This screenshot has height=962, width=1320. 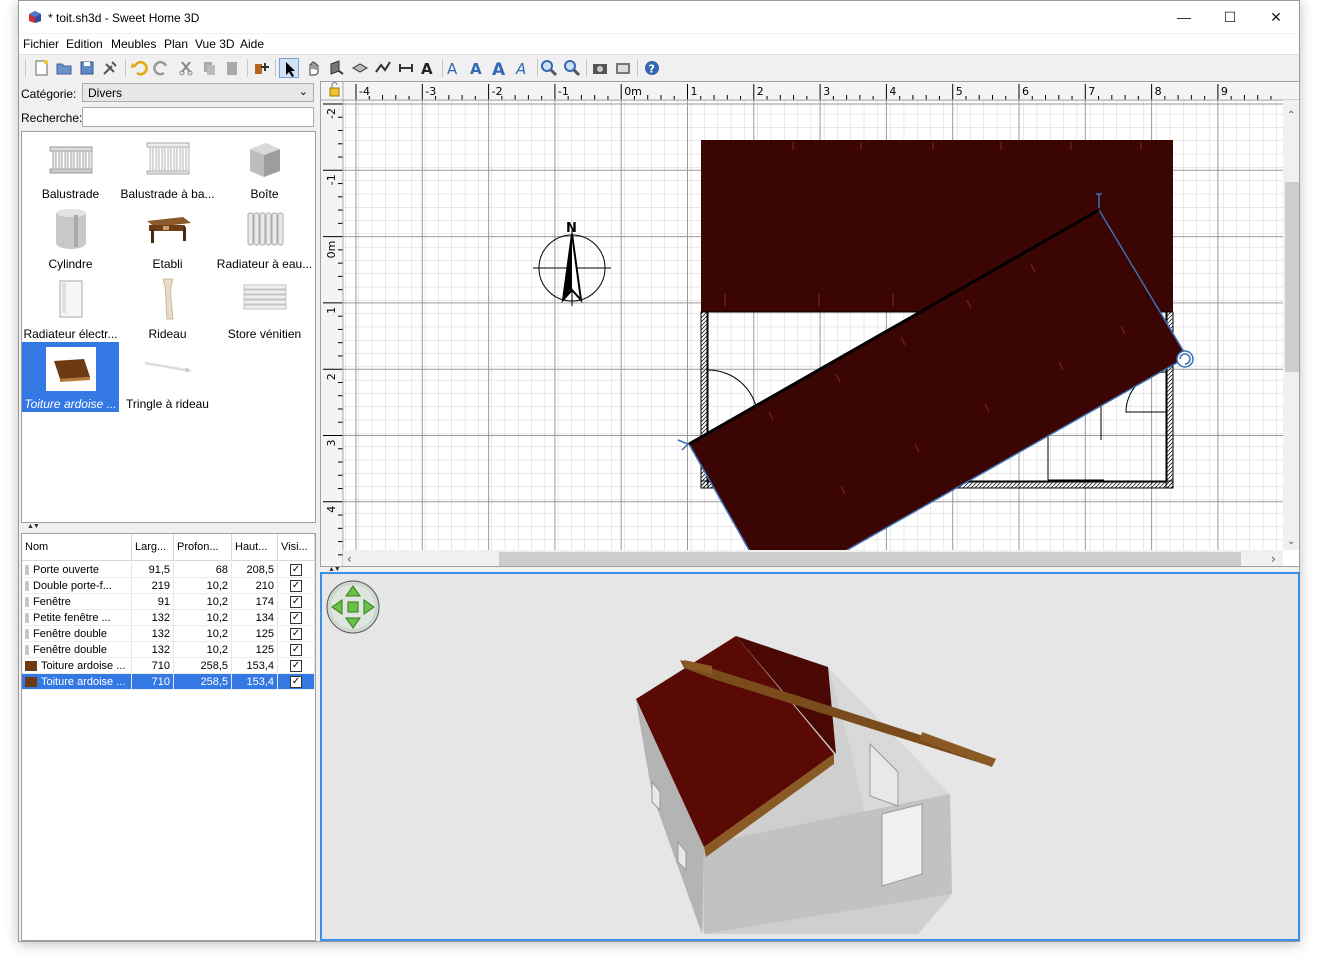 What do you see at coordinates (600, 68) in the screenshot?
I see `photo-icon` at bounding box center [600, 68].